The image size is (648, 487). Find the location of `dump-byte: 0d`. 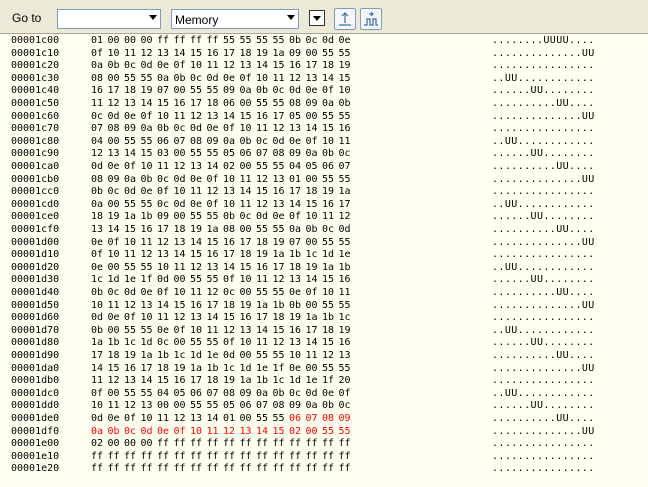

dump-byte: 0d is located at coordinates (99, 318).